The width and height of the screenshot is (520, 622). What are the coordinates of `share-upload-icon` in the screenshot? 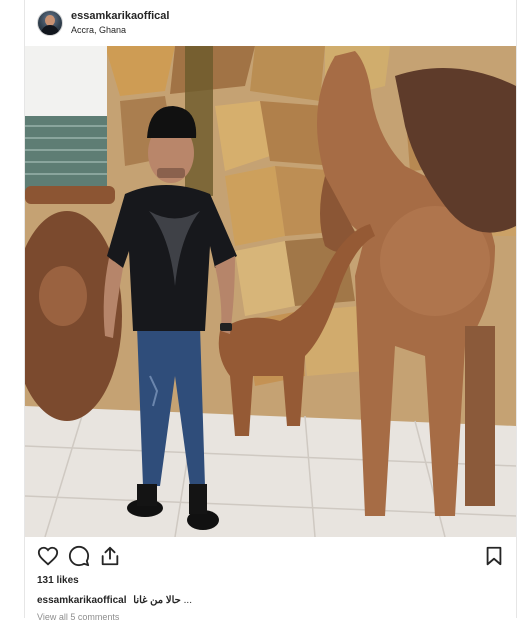 It's located at (110, 556).